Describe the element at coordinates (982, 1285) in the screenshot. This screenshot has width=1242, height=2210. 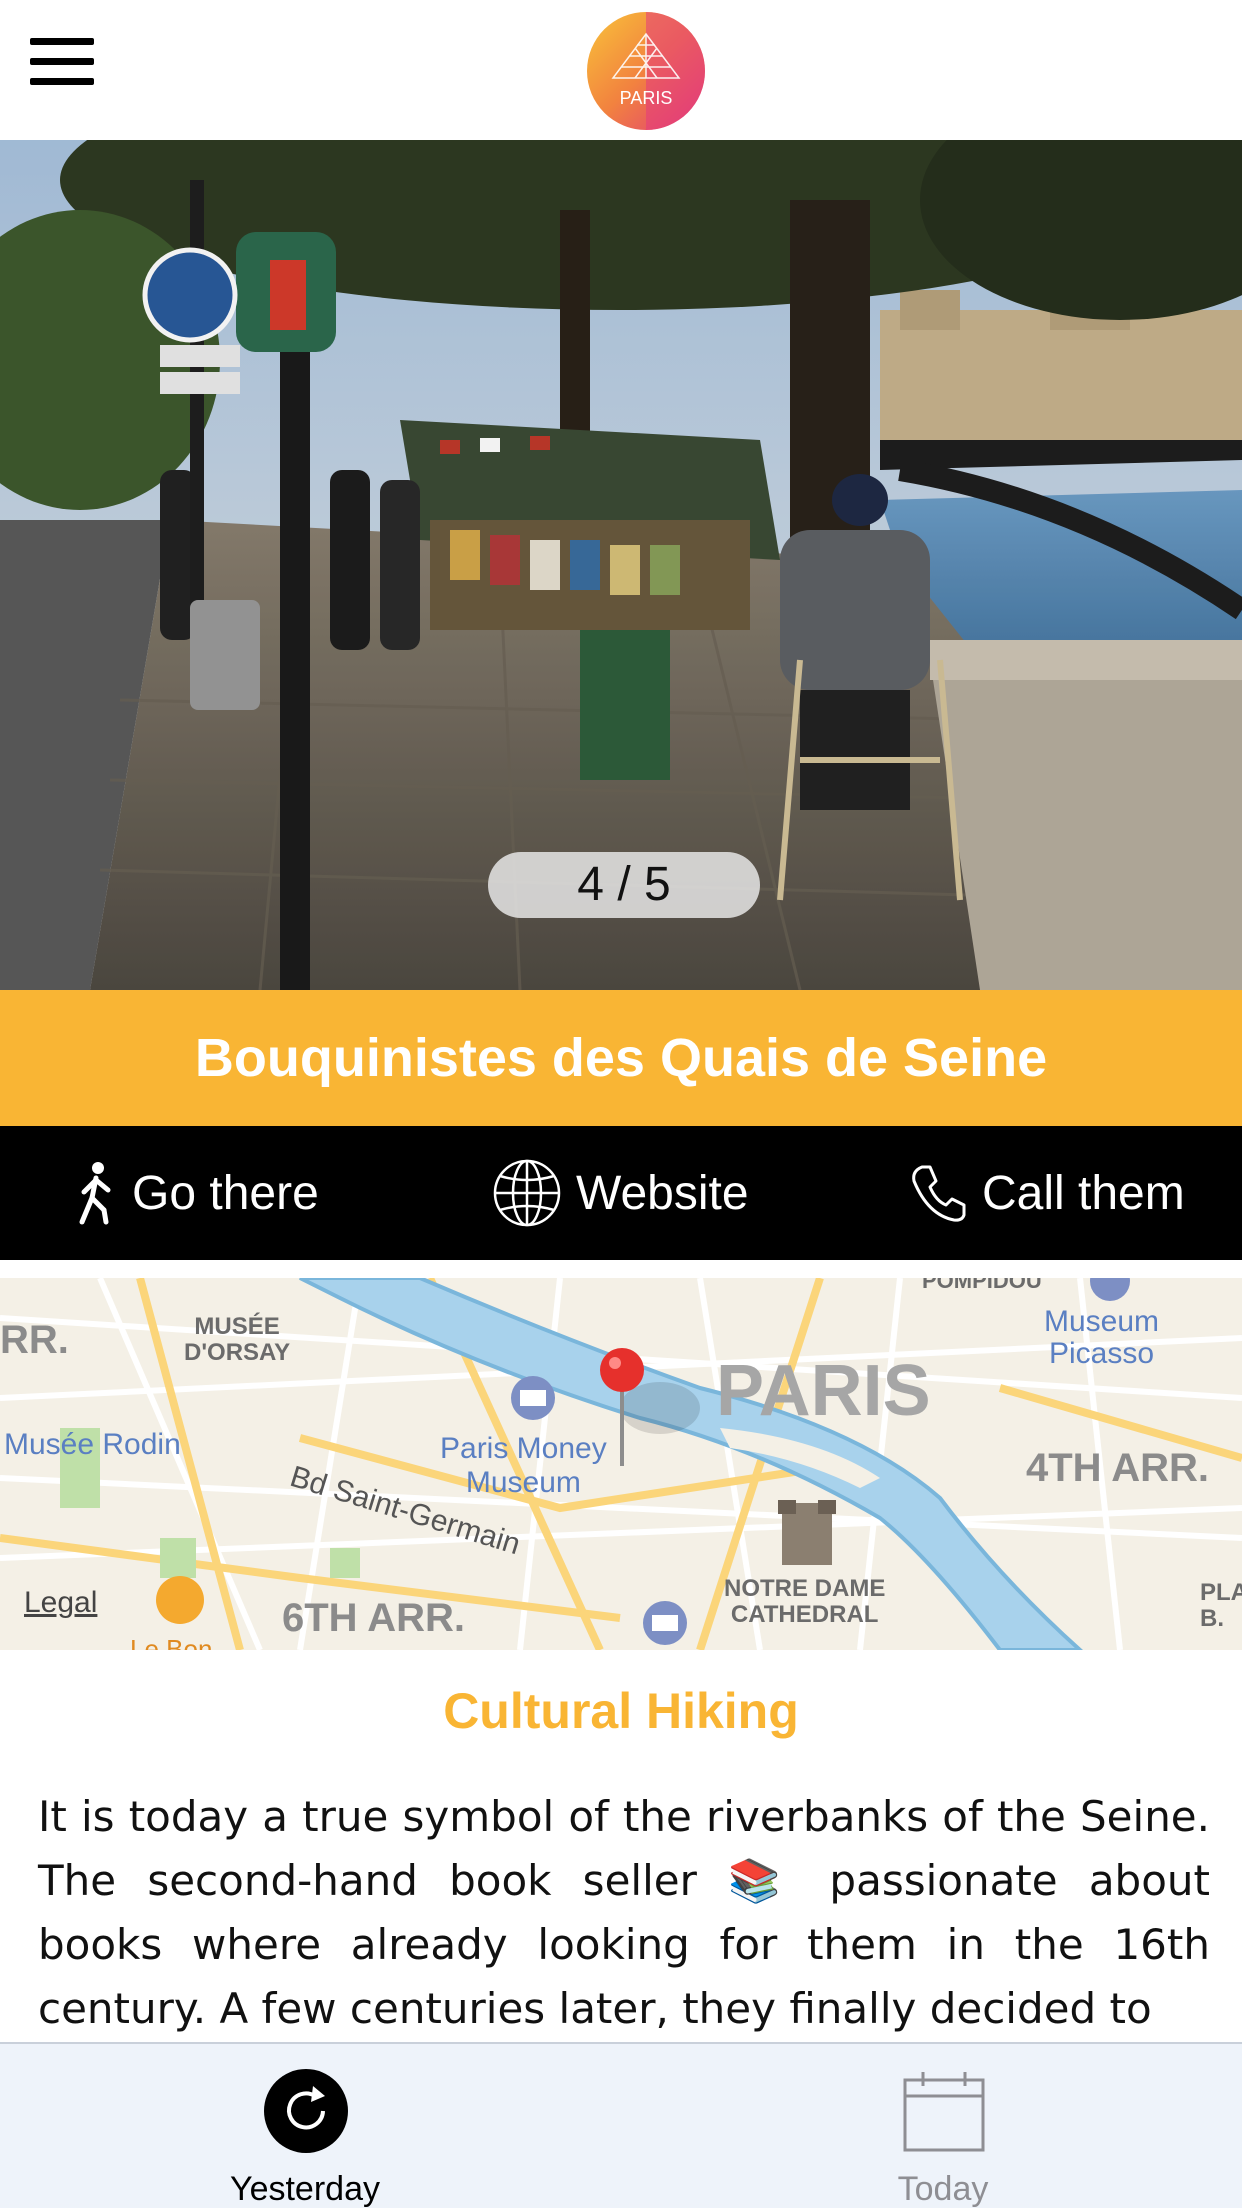
I see `map-label-pompidou: POMPIDOU` at that location.